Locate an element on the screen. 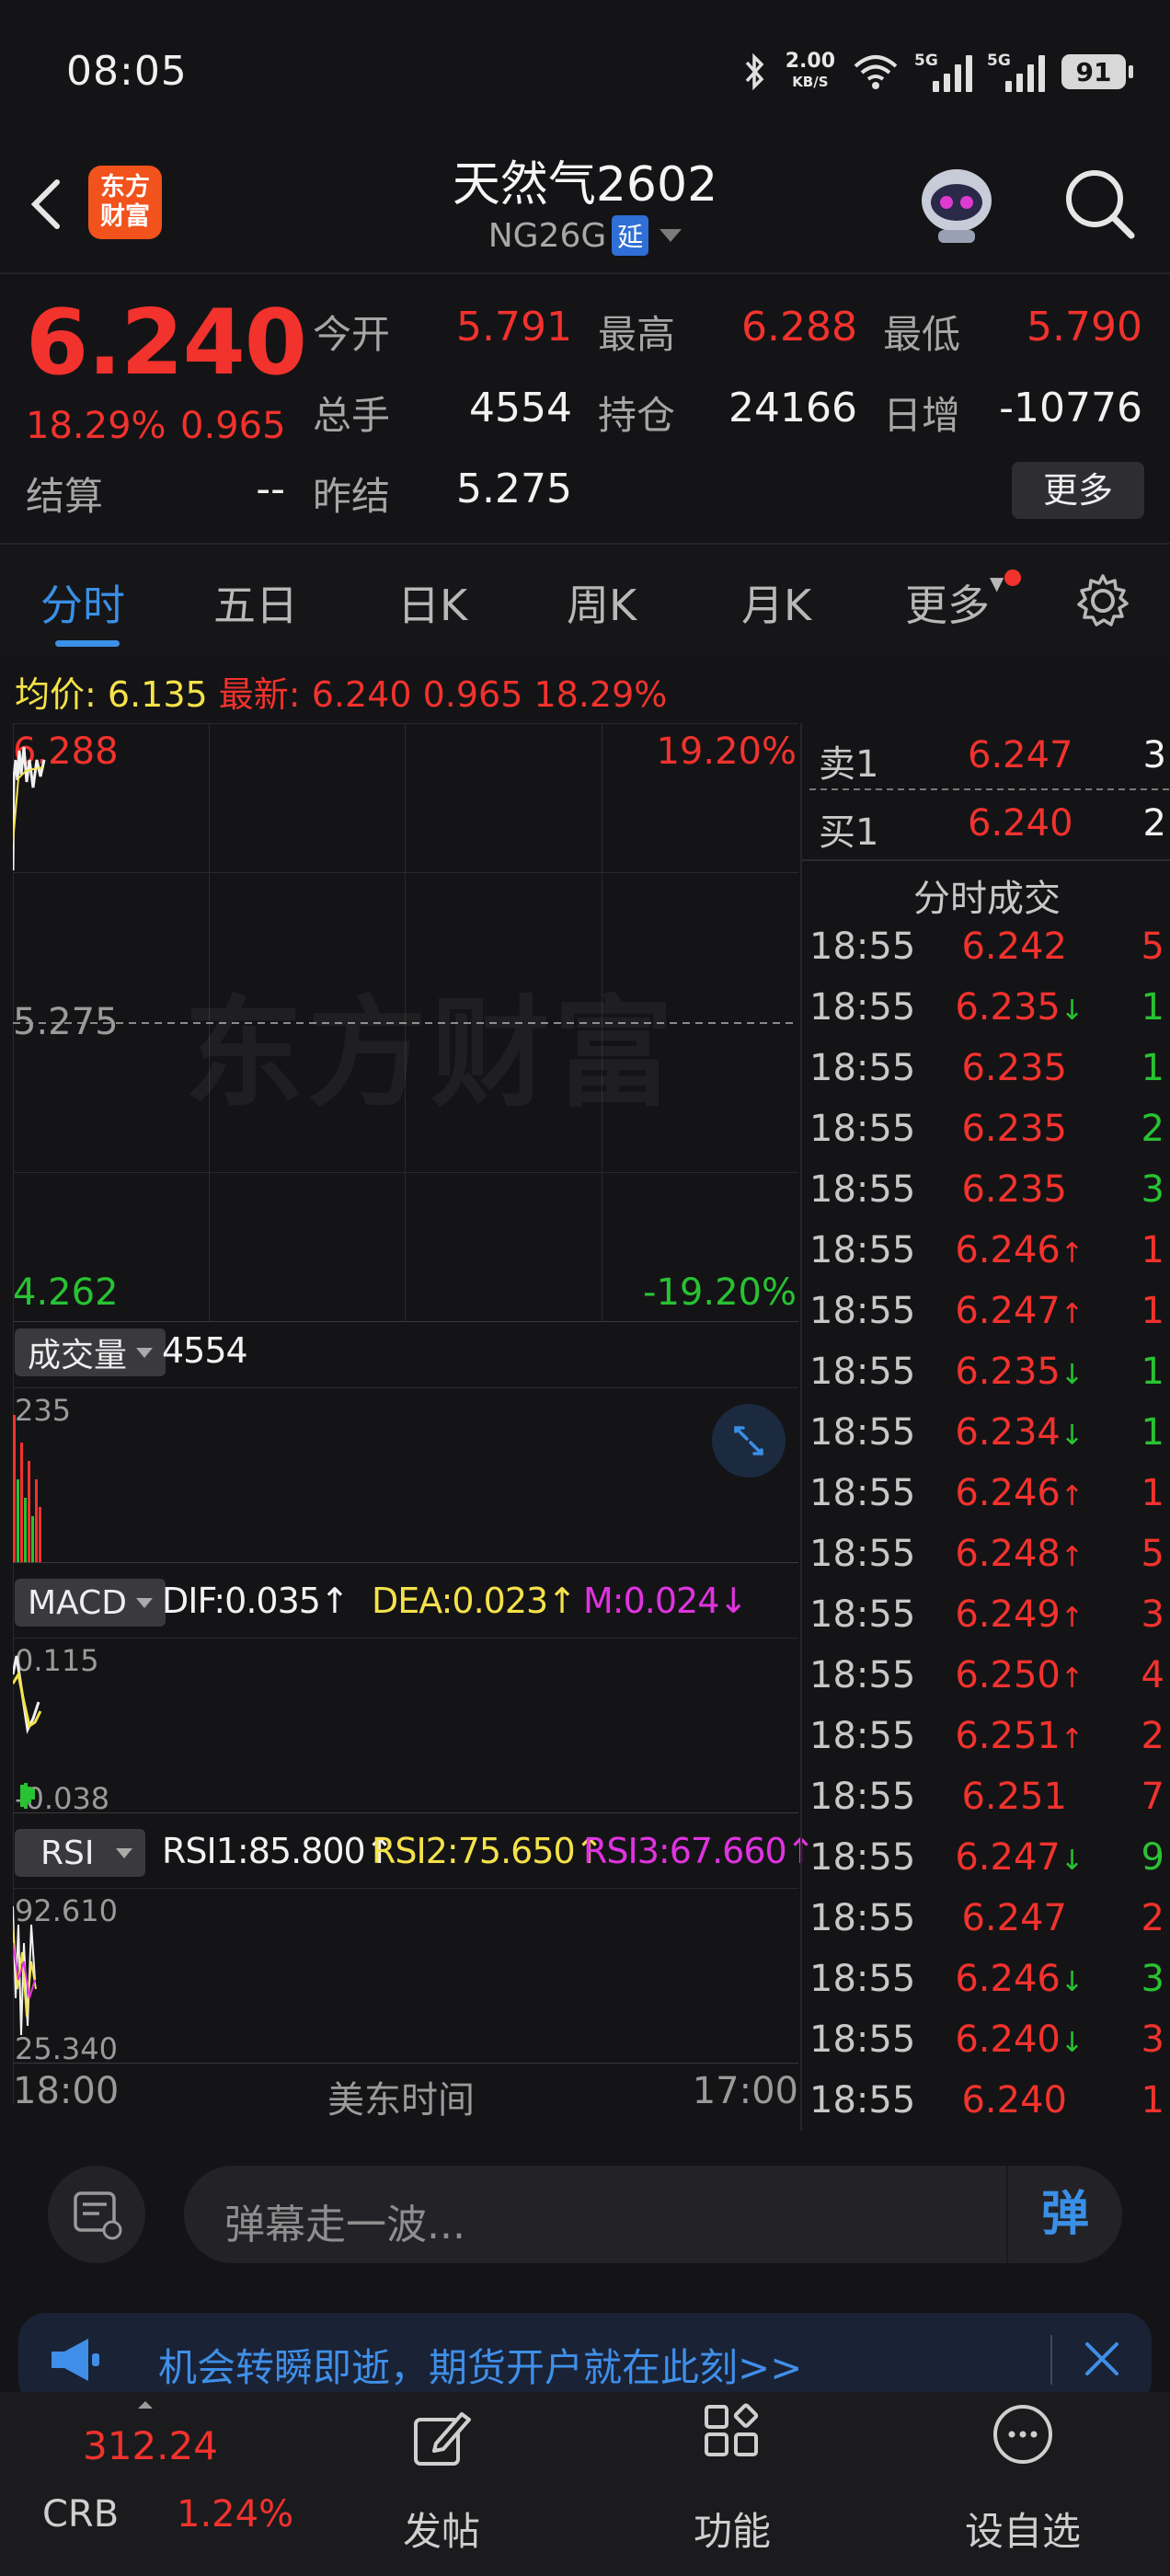 Image resolution: width=1170 pixels, height=2576 pixels. dropdown-icon is located at coordinates (124, 1852).